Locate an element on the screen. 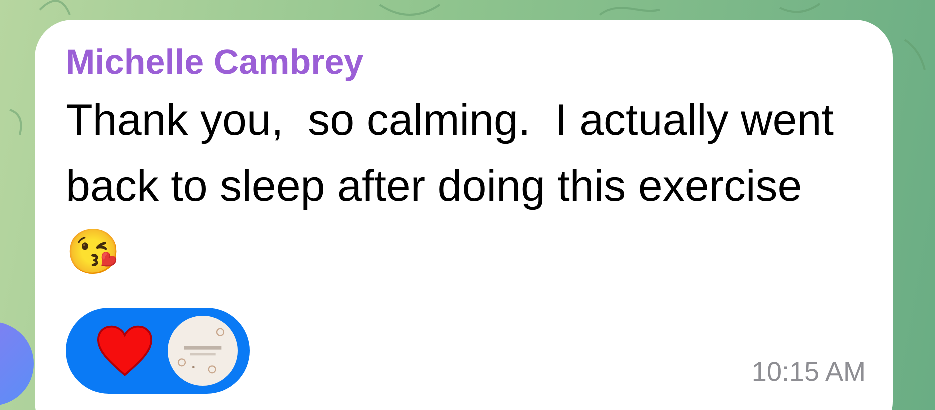  message-time: 10:15 AM is located at coordinates (809, 372).